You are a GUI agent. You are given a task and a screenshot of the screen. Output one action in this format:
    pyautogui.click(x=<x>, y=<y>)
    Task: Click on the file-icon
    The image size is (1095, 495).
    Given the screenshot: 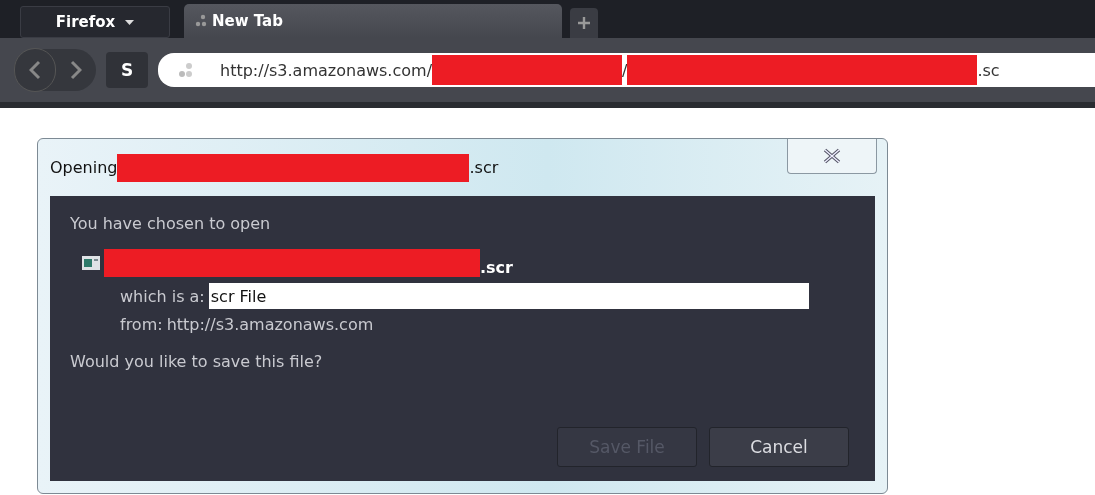 What is the action you would take?
    pyautogui.click(x=91, y=263)
    